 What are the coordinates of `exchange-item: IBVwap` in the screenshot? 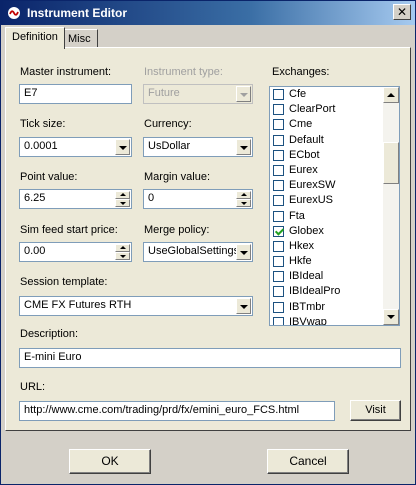 It's located at (327, 320).